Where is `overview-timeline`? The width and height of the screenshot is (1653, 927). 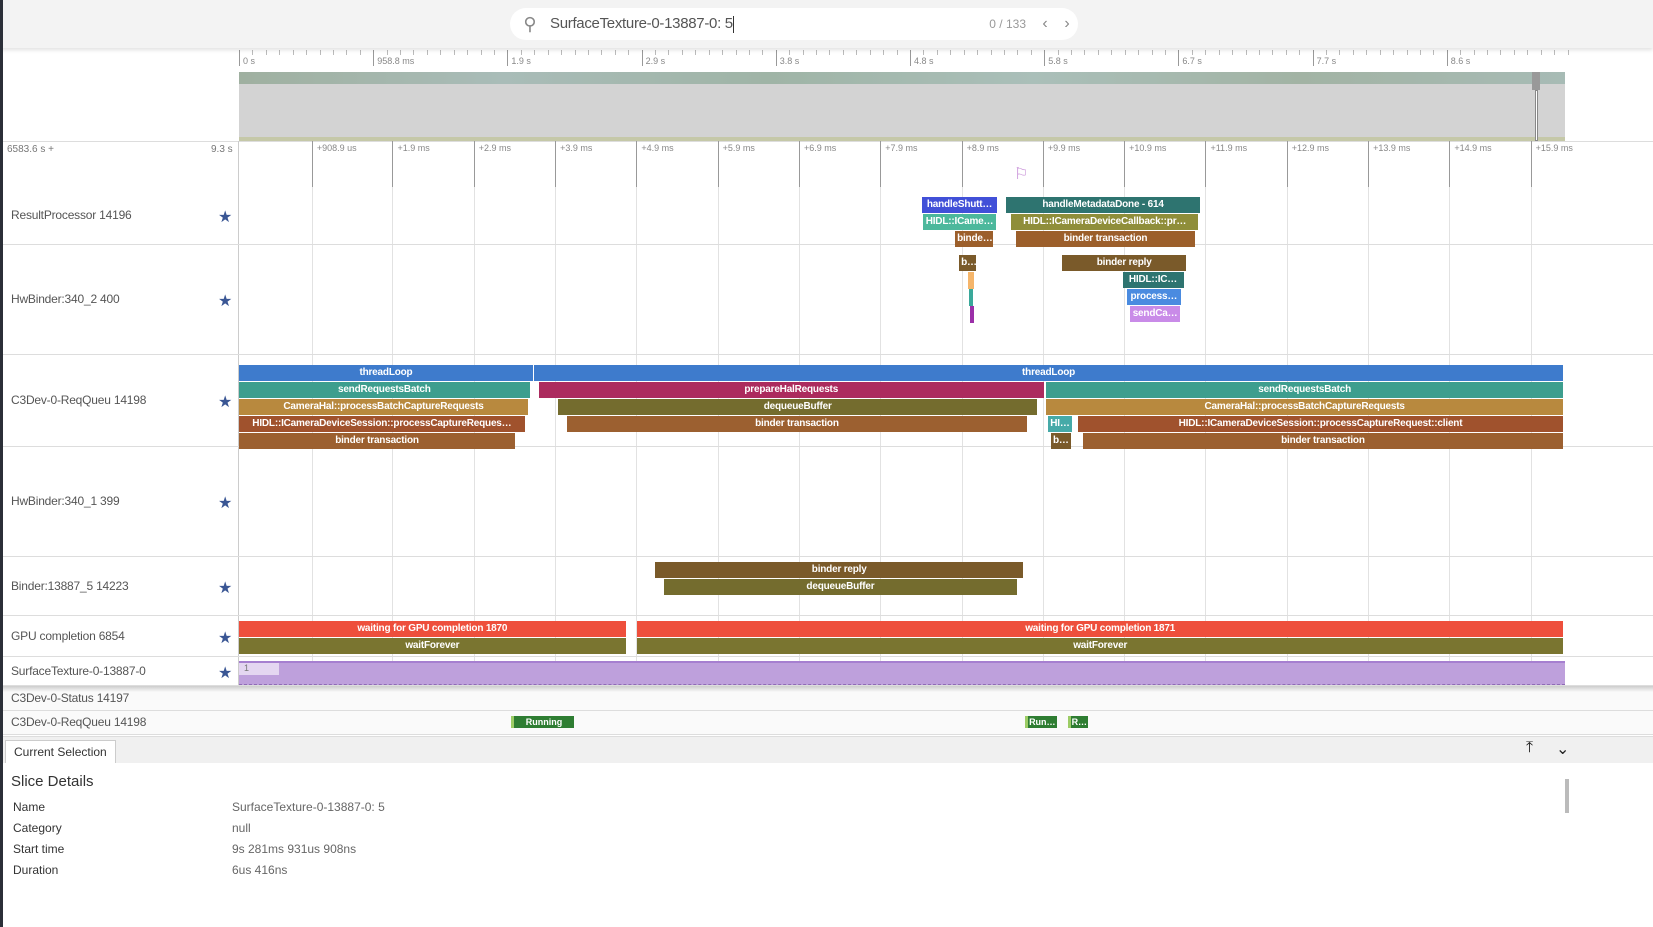
overview-timeline is located at coordinates (902, 106).